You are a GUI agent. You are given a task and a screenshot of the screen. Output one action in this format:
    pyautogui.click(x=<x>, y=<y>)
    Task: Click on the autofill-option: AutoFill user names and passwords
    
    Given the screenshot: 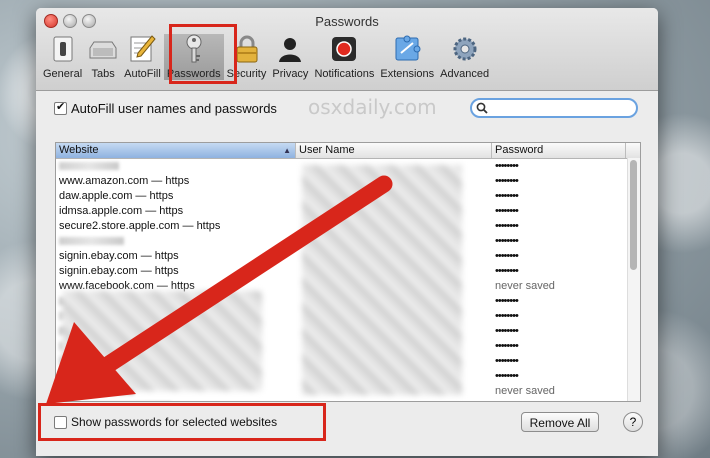 What is the action you would take?
    pyautogui.click(x=165, y=108)
    